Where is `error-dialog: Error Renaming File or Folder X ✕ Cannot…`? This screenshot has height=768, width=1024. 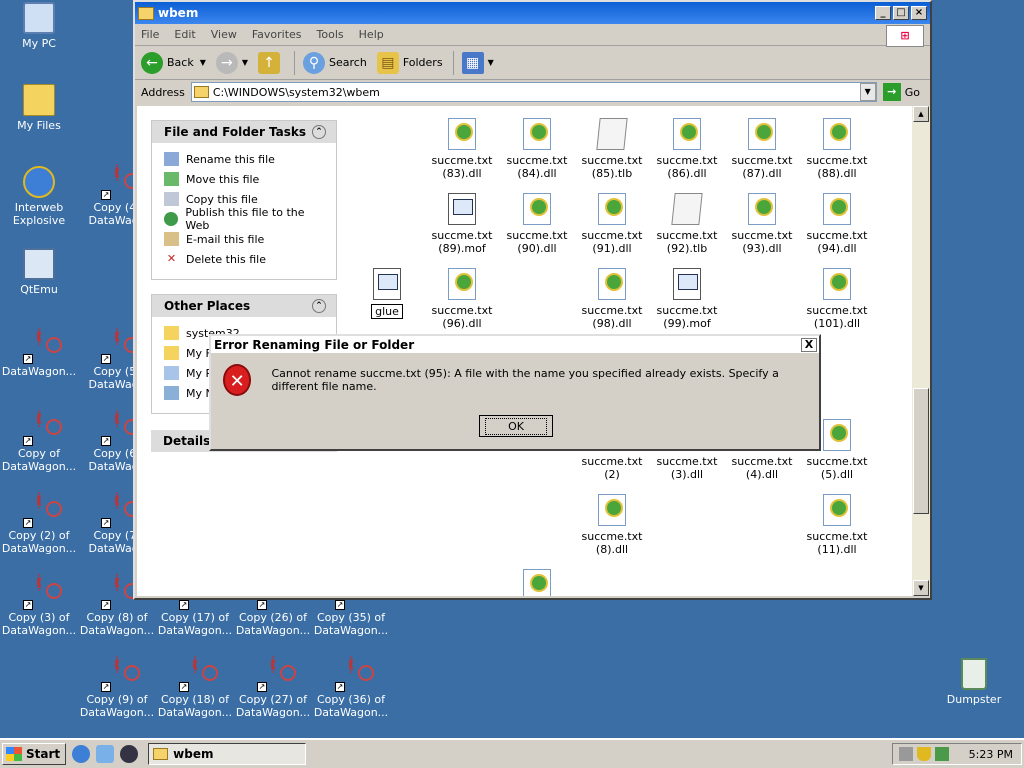 error-dialog: Error Renaming File or Folder X ✕ Cannot… is located at coordinates (515, 392).